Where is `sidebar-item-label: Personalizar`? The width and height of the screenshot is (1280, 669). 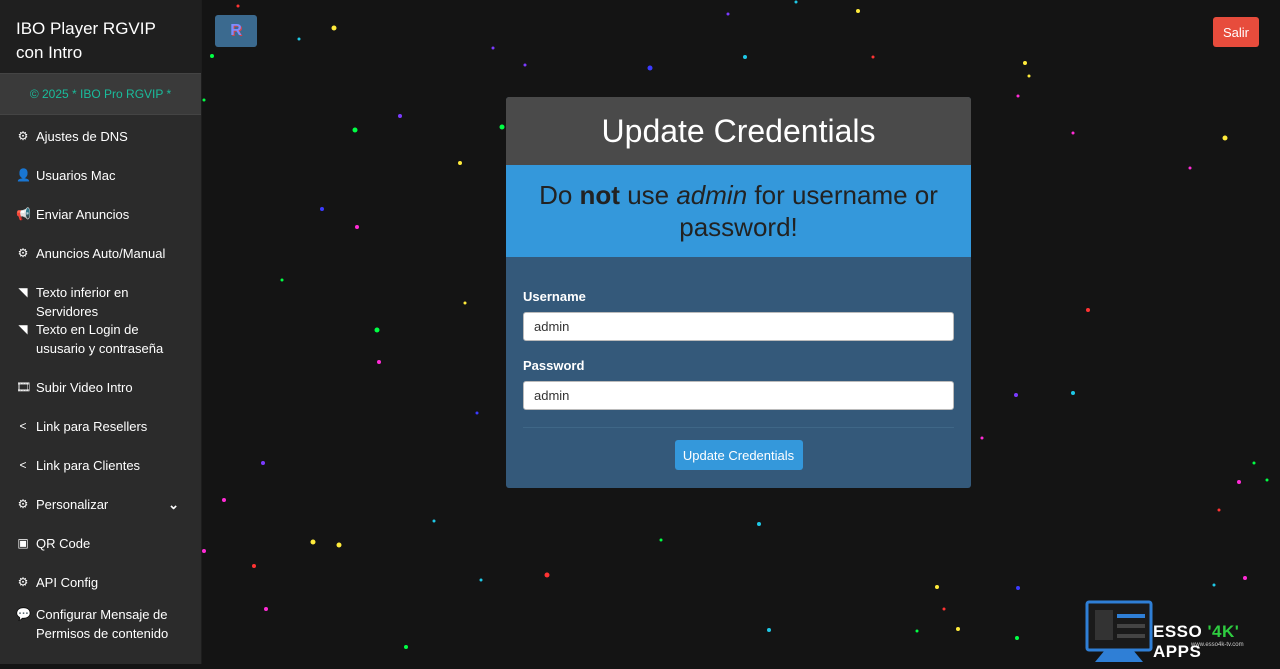 sidebar-item-label: Personalizar is located at coordinates (72, 504).